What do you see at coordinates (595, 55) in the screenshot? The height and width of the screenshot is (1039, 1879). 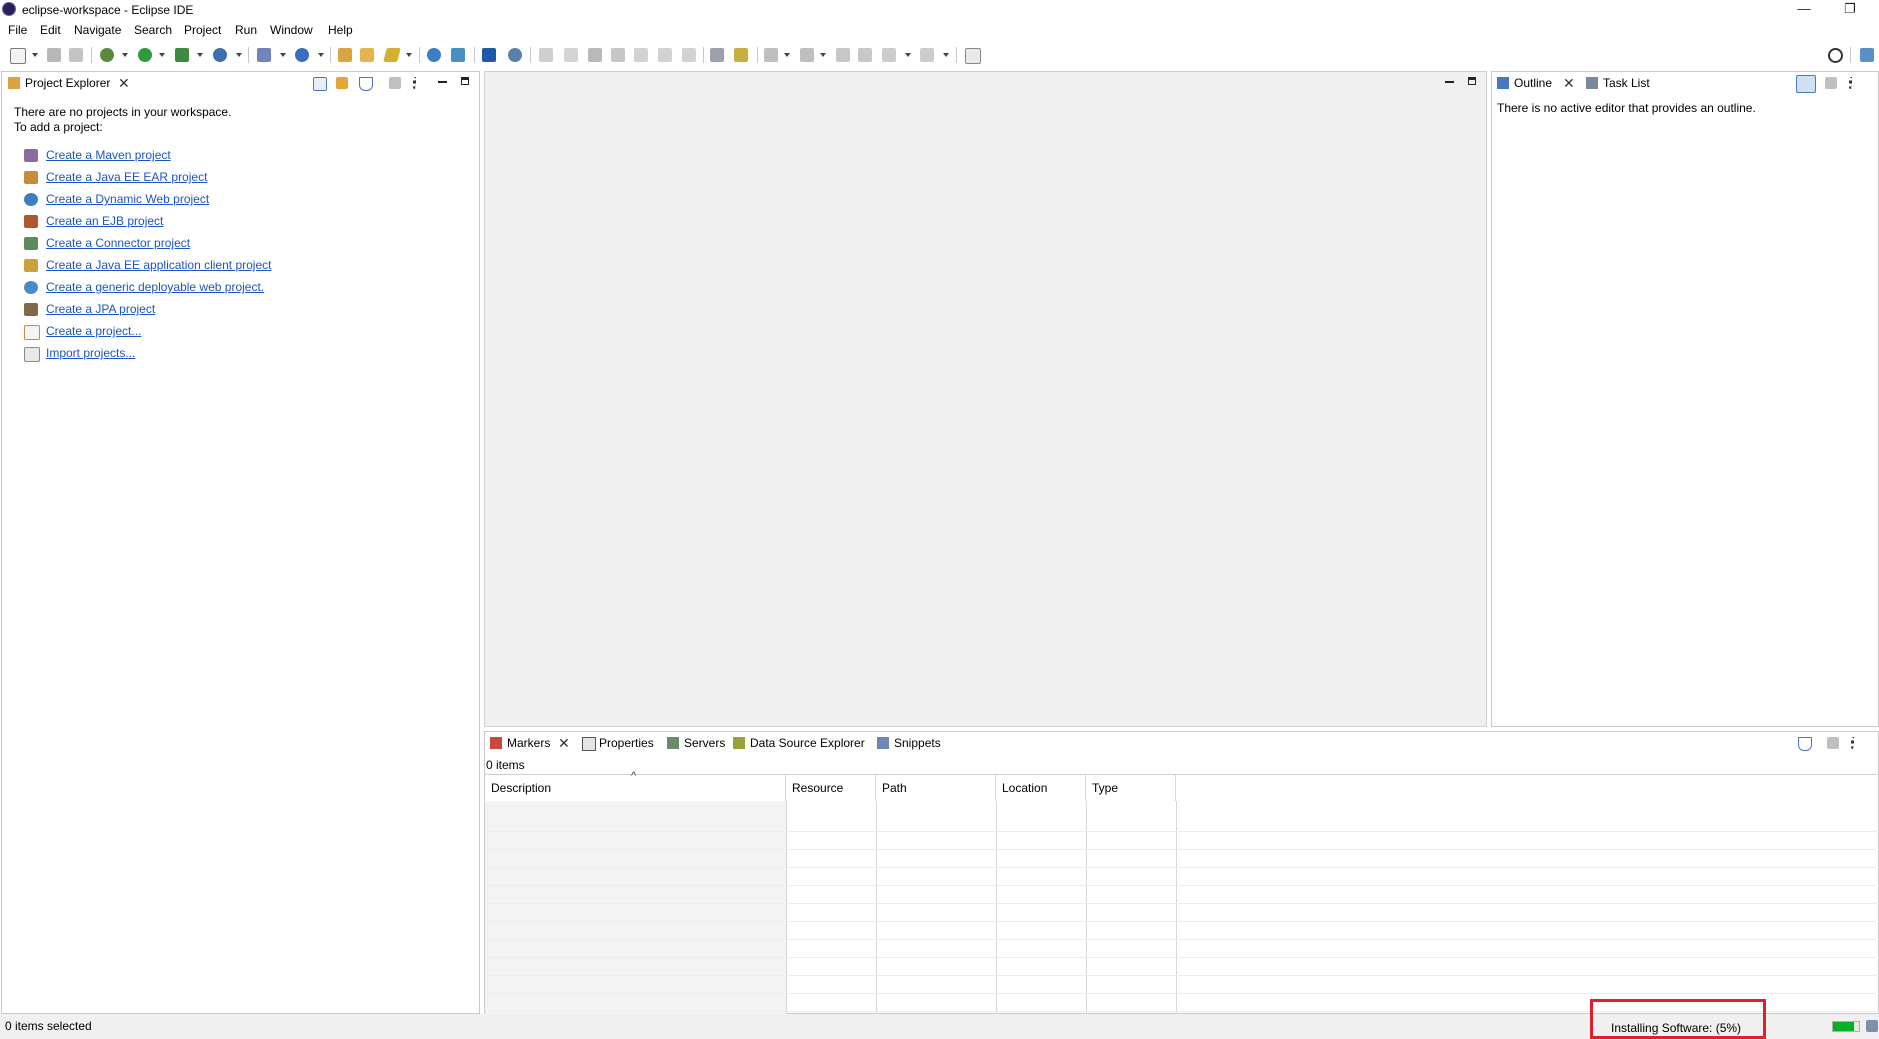 I see `terminate-icon` at bounding box center [595, 55].